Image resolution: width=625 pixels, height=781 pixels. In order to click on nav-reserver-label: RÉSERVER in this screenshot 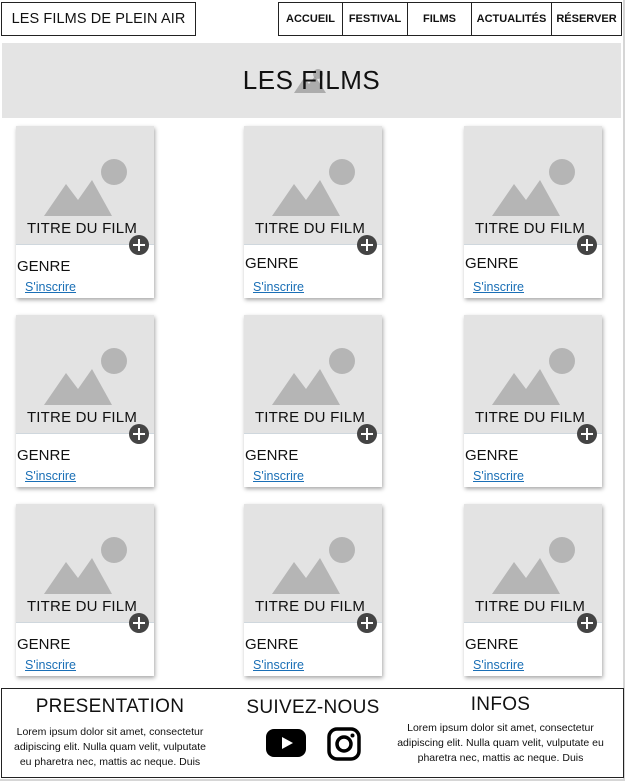, I will do `click(586, 19)`.